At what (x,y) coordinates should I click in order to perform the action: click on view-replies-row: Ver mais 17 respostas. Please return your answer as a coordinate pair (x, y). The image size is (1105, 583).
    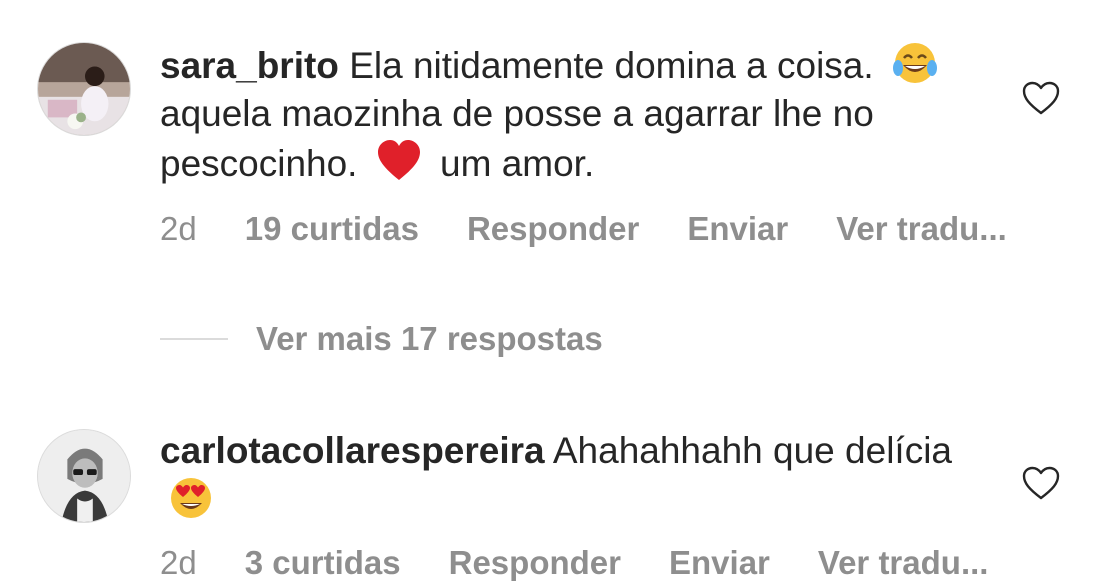
    Looking at the image, I should click on (381, 339).